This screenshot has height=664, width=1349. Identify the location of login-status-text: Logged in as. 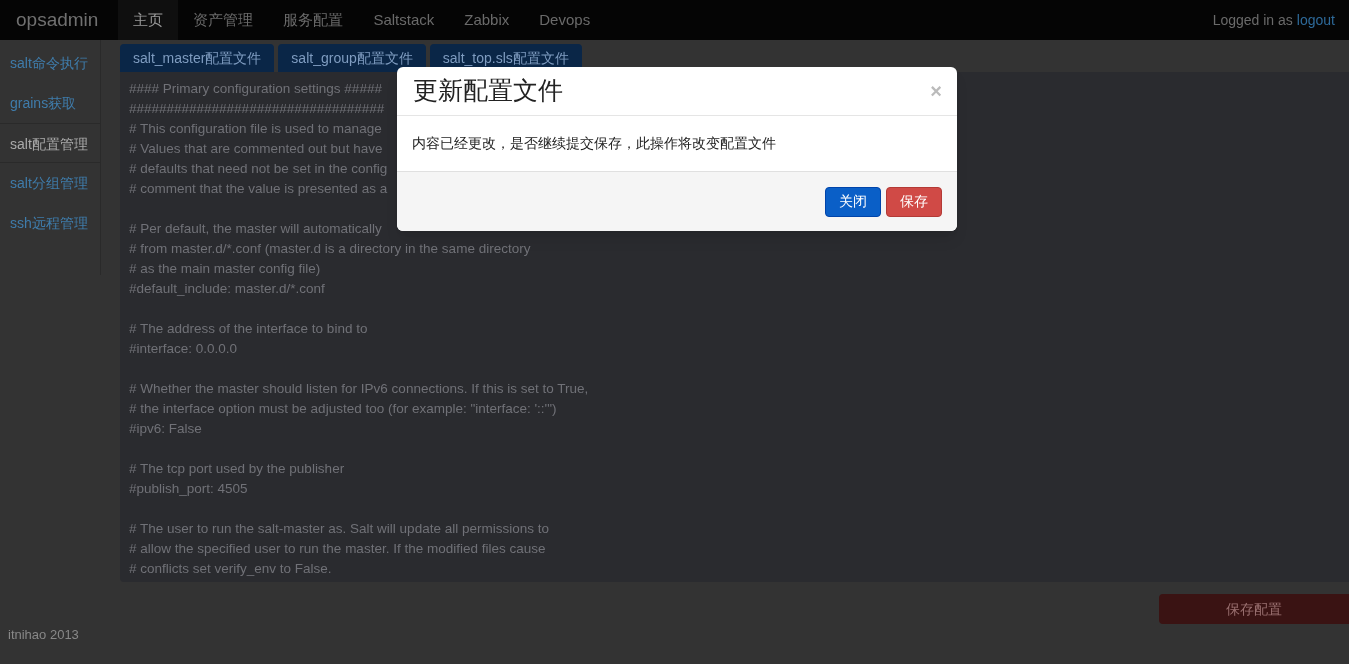
(1252, 20).